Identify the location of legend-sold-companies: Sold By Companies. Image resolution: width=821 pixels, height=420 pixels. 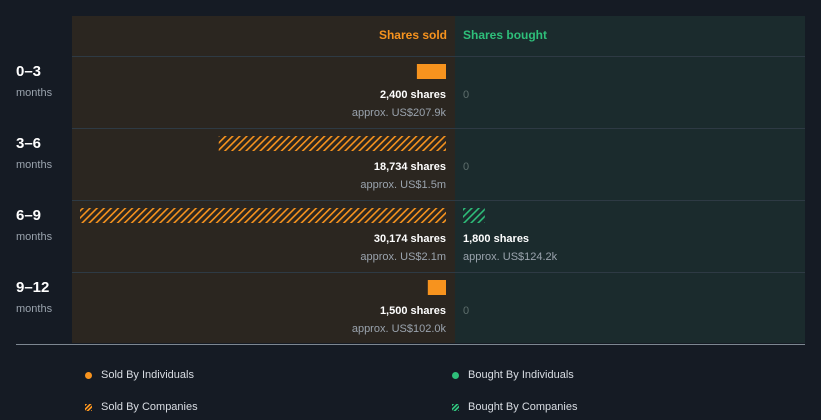
(141, 407).